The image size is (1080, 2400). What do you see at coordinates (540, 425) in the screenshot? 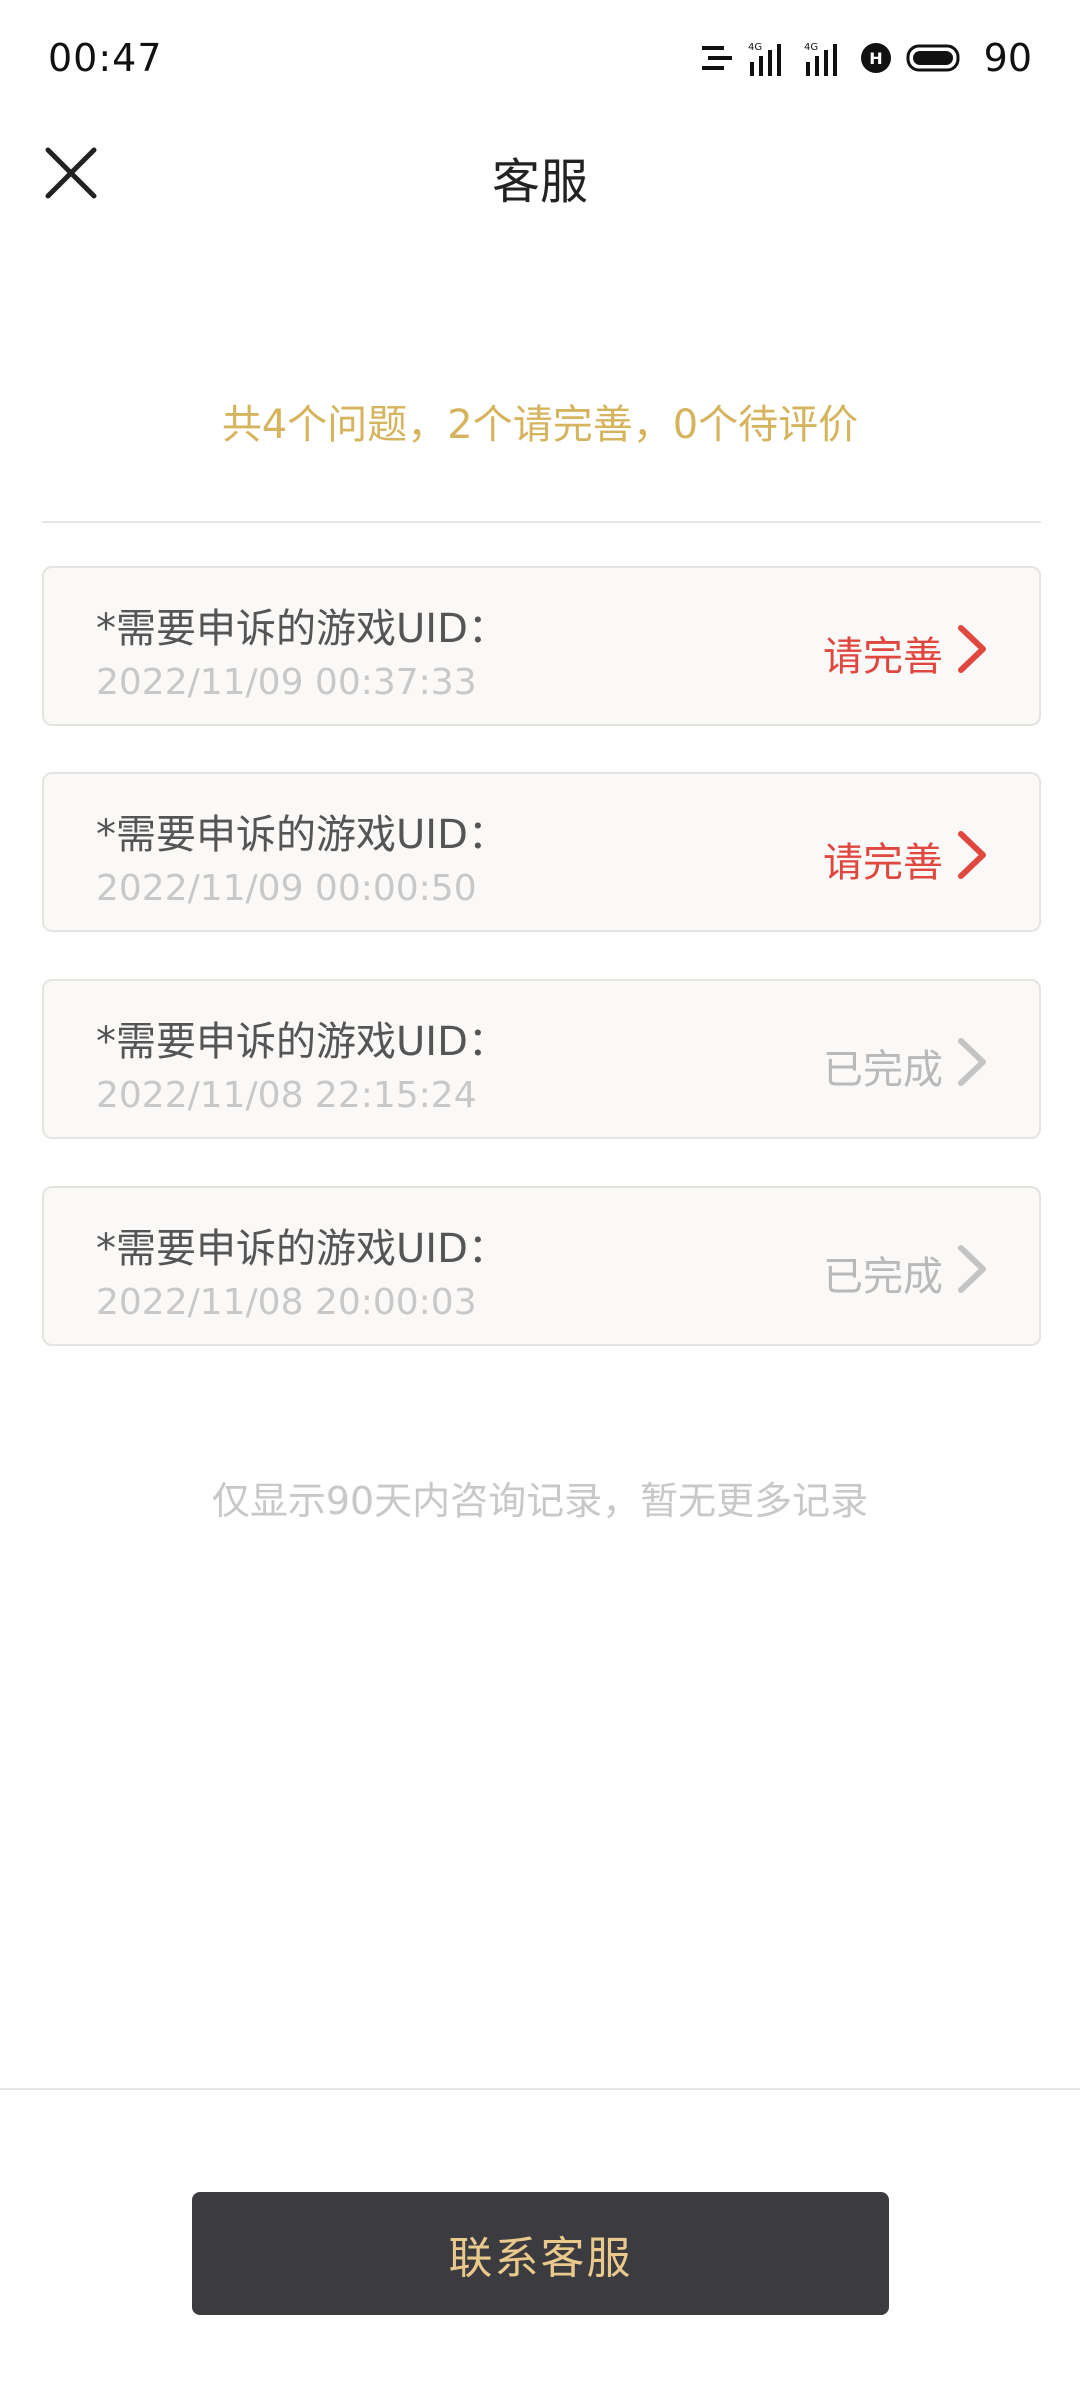
I see `ticket-summary: 共4个问题，2个请完善，0个待评价` at bounding box center [540, 425].